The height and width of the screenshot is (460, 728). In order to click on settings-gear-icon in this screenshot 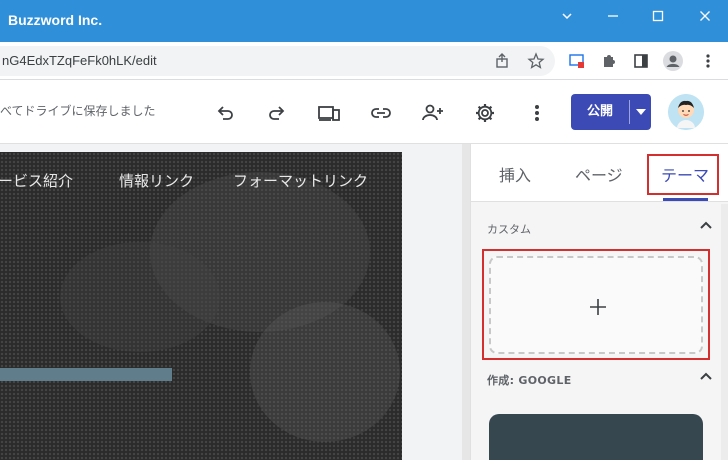, I will do `click(485, 113)`.